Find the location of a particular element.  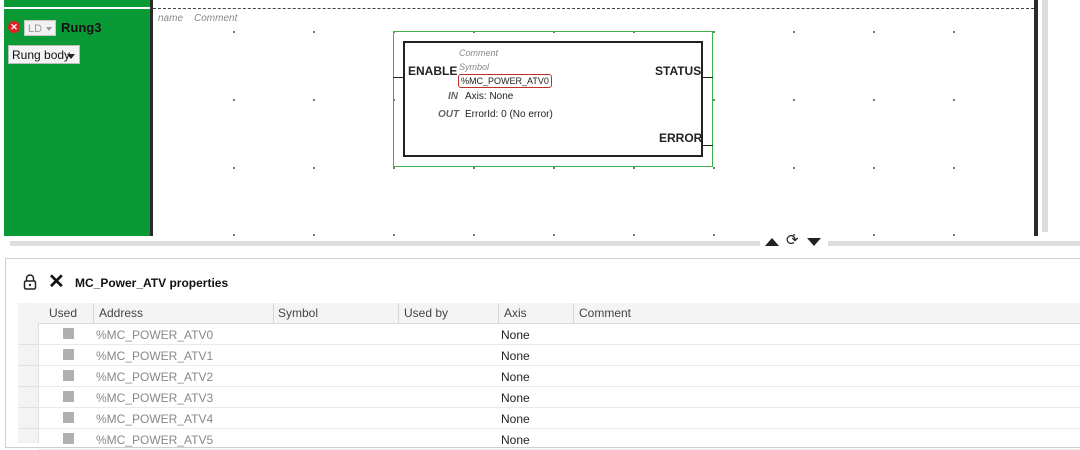

block-comment-field: Comment is located at coordinates (478, 53).